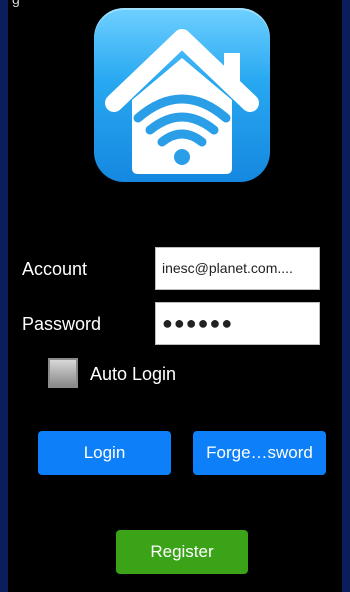 The width and height of the screenshot is (350, 592). Describe the element at coordinates (62, 324) in the screenshot. I see `password-label: Password` at that location.